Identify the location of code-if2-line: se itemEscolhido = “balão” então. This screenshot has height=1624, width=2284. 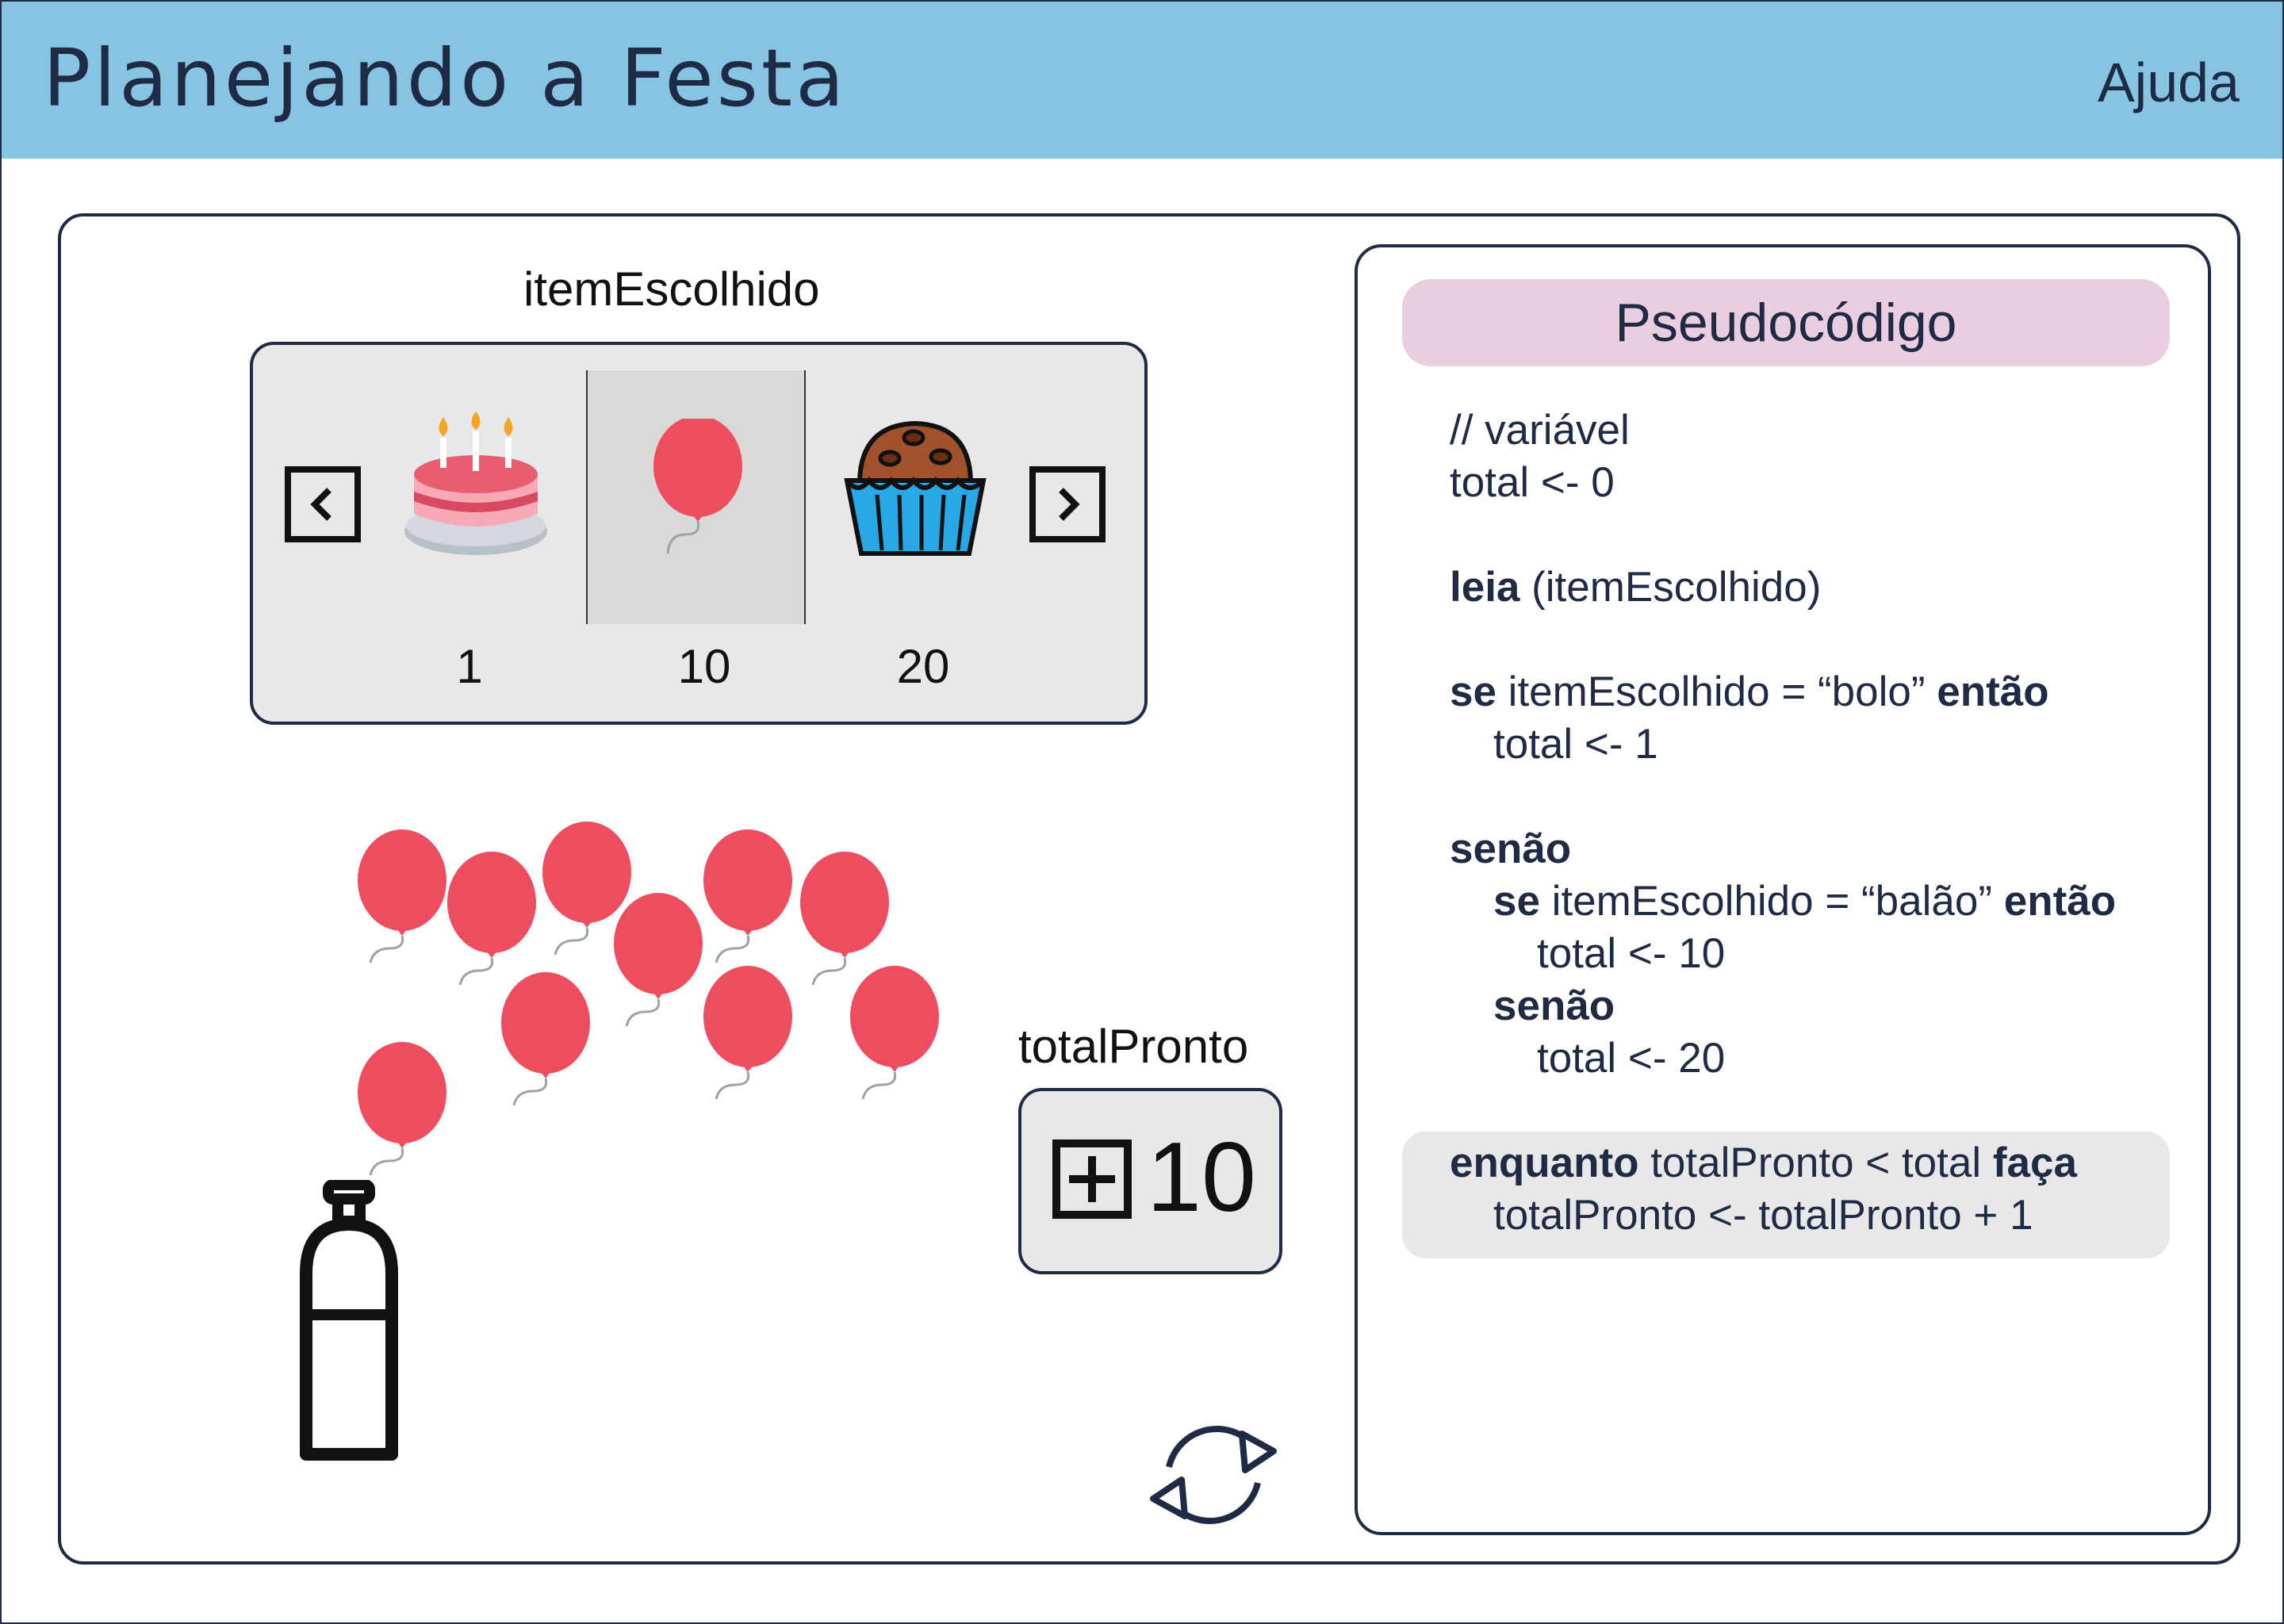
(1804, 901).